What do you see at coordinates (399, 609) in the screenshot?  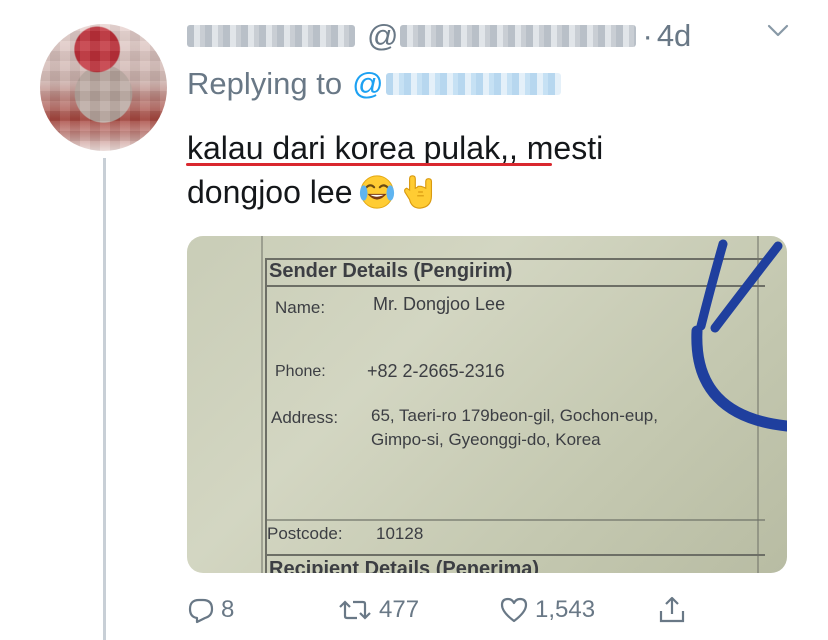 I see `retweet-count: 477` at bounding box center [399, 609].